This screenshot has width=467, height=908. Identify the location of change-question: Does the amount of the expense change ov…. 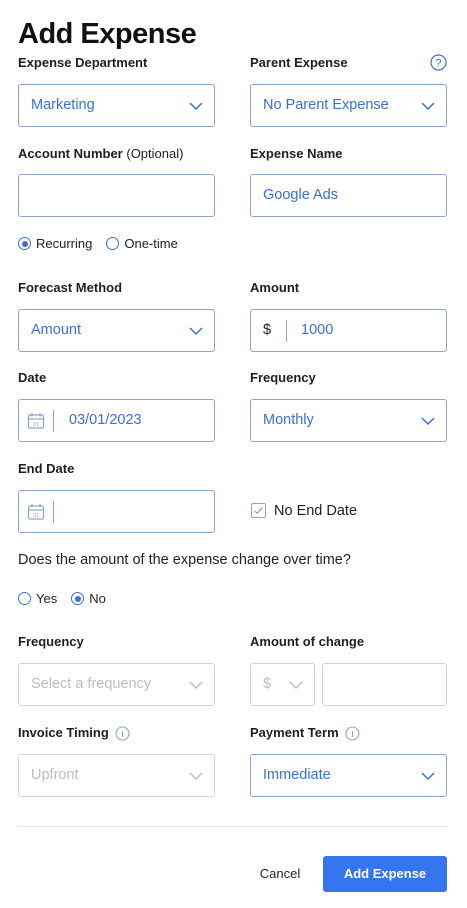
(184, 560).